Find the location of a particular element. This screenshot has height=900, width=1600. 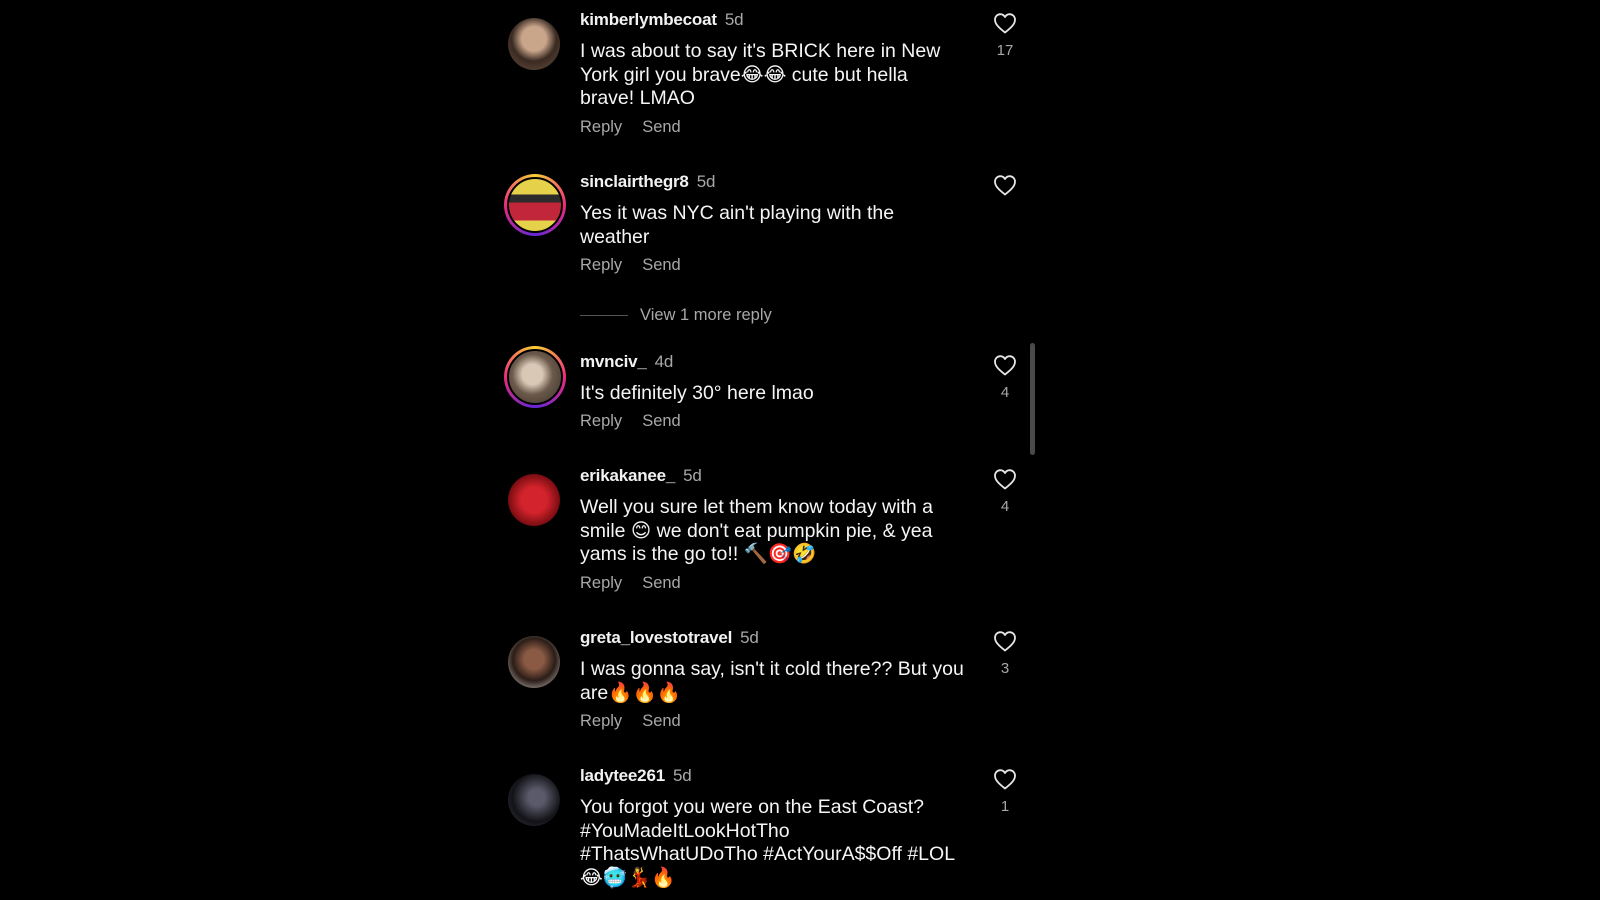

comment-header: kimberlymbecoat 5d is located at coordinates (662, 20).